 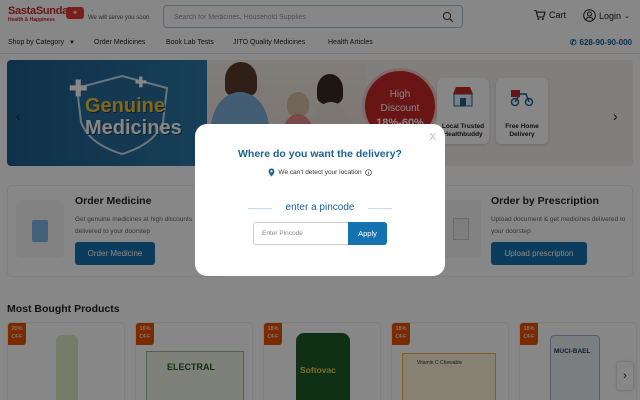 What do you see at coordinates (320, 208) in the screenshot?
I see `pincode-heading: enter a pincode` at bounding box center [320, 208].